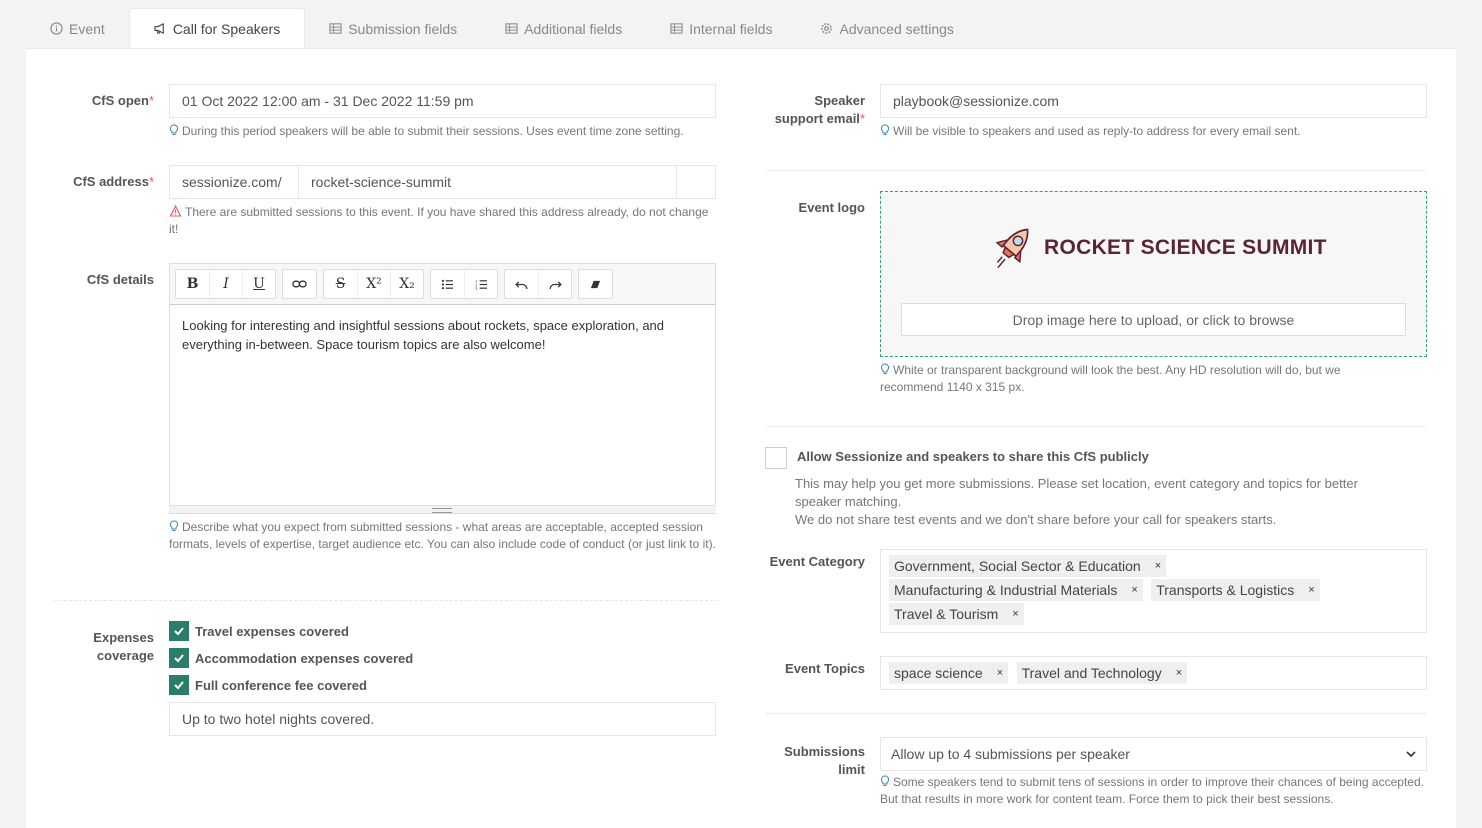 This screenshot has height=828, width=1482. I want to click on category-tag: Transports & Logistics ×, so click(1235, 590).